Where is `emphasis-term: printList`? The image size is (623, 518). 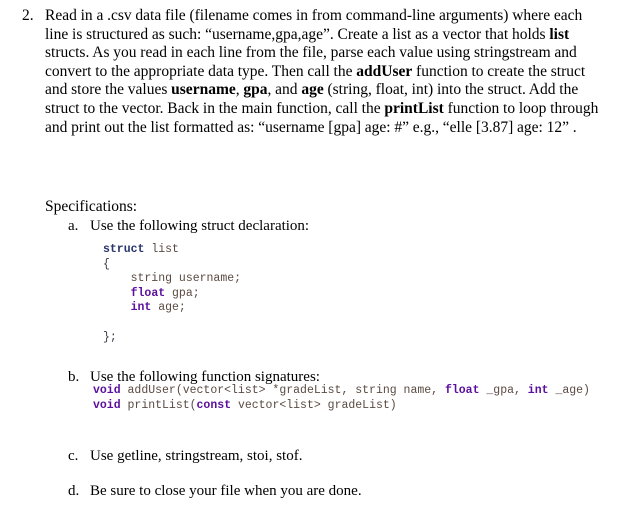 emphasis-term: printList is located at coordinates (414, 108).